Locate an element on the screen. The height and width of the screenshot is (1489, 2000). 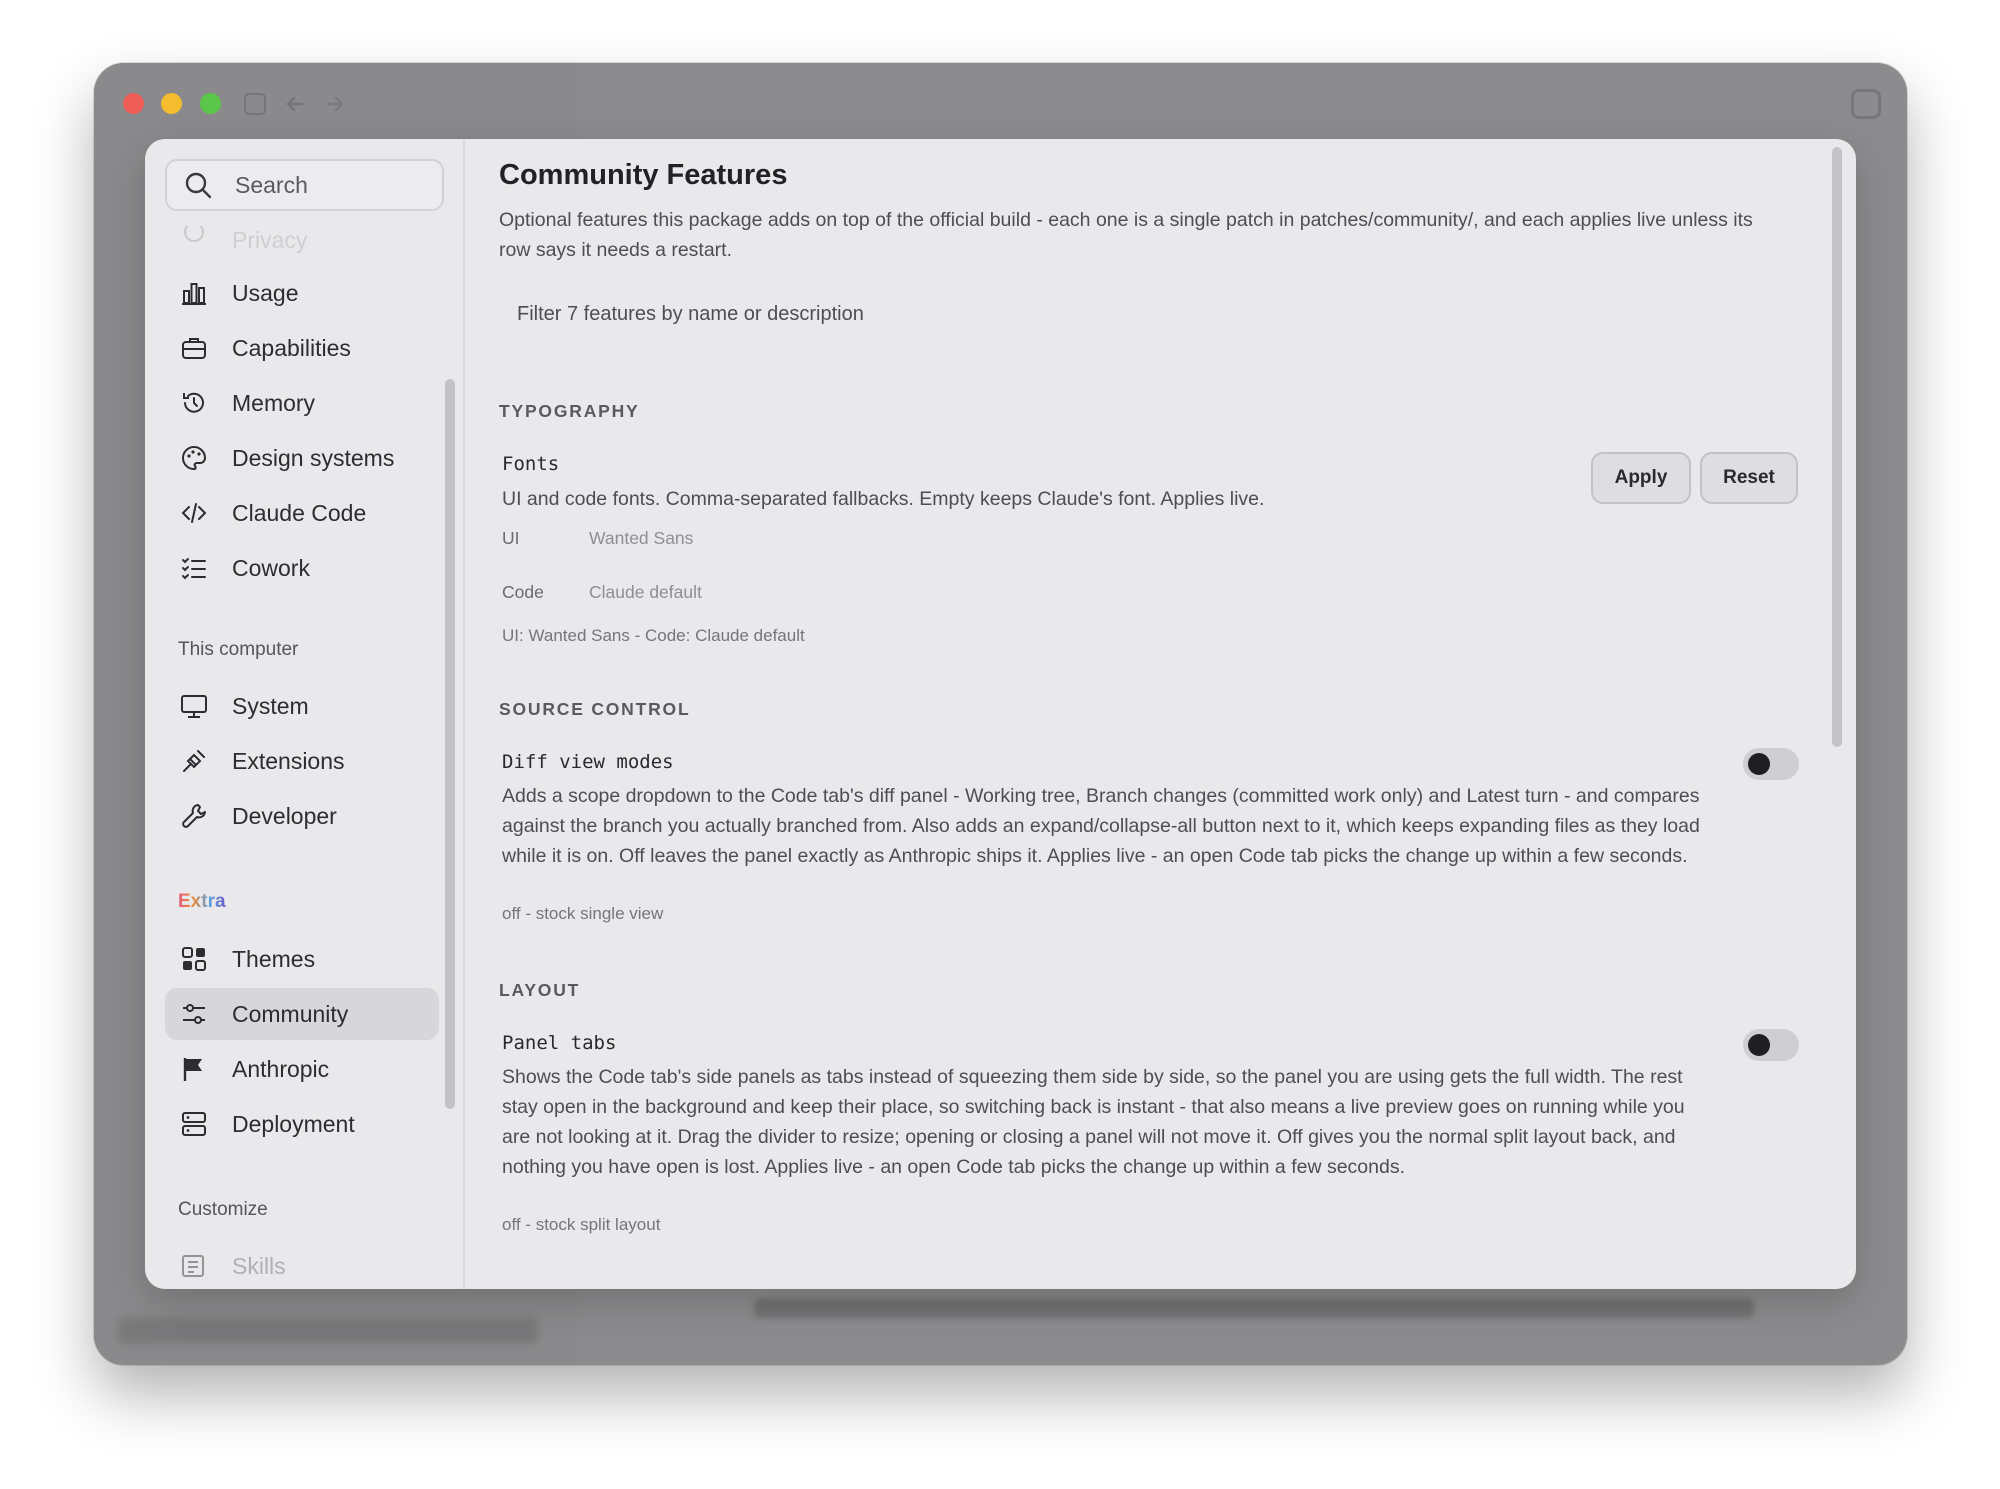
sidebar-item-design-systems: Design systems is located at coordinates (302, 458).